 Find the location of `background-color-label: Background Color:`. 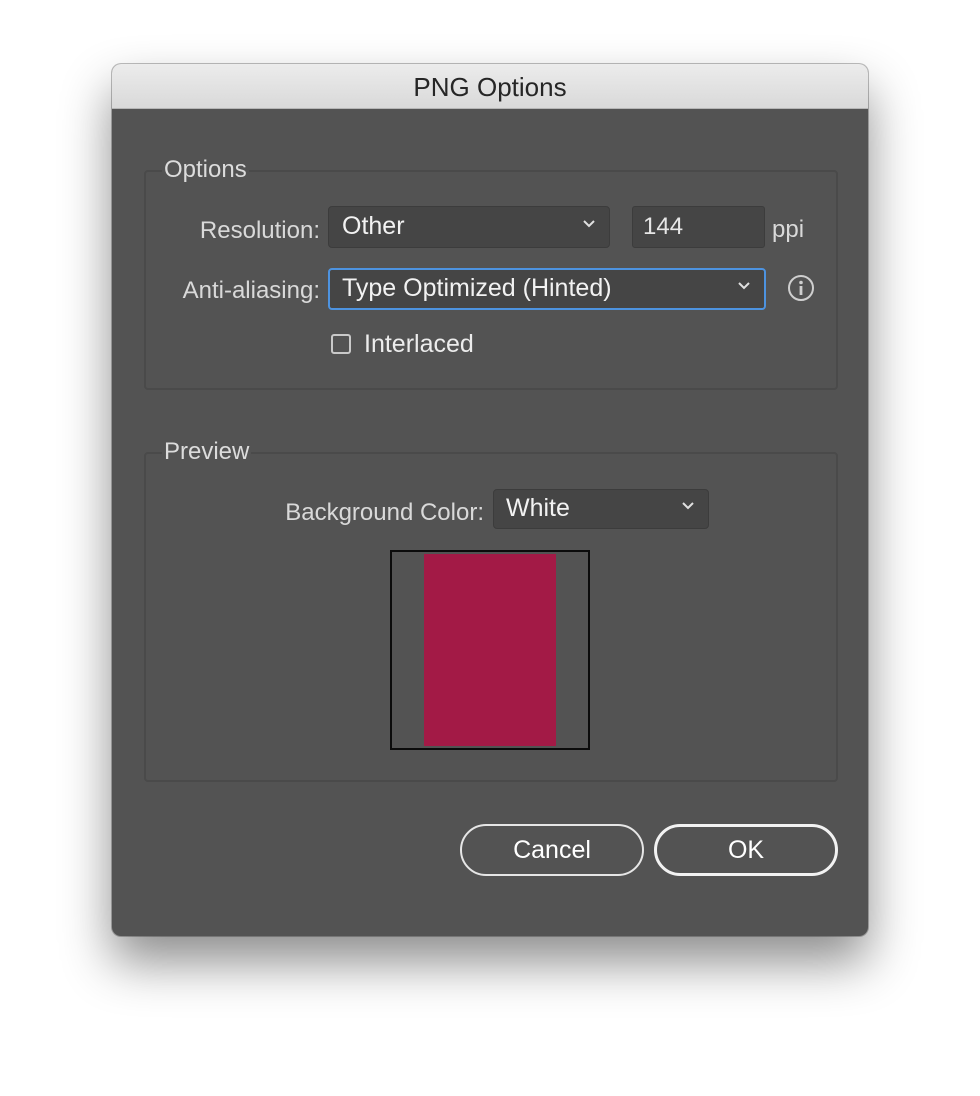

background-color-label: Background Color: is located at coordinates (384, 512).